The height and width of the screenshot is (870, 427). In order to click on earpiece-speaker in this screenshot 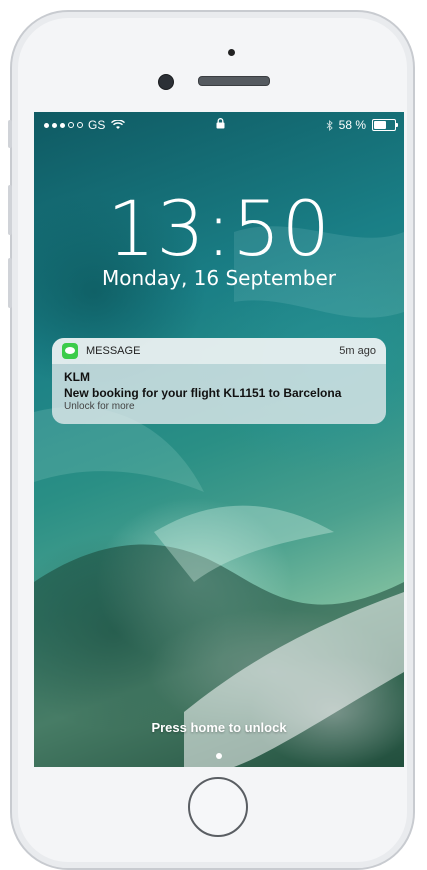, I will do `click(234, 81)`.